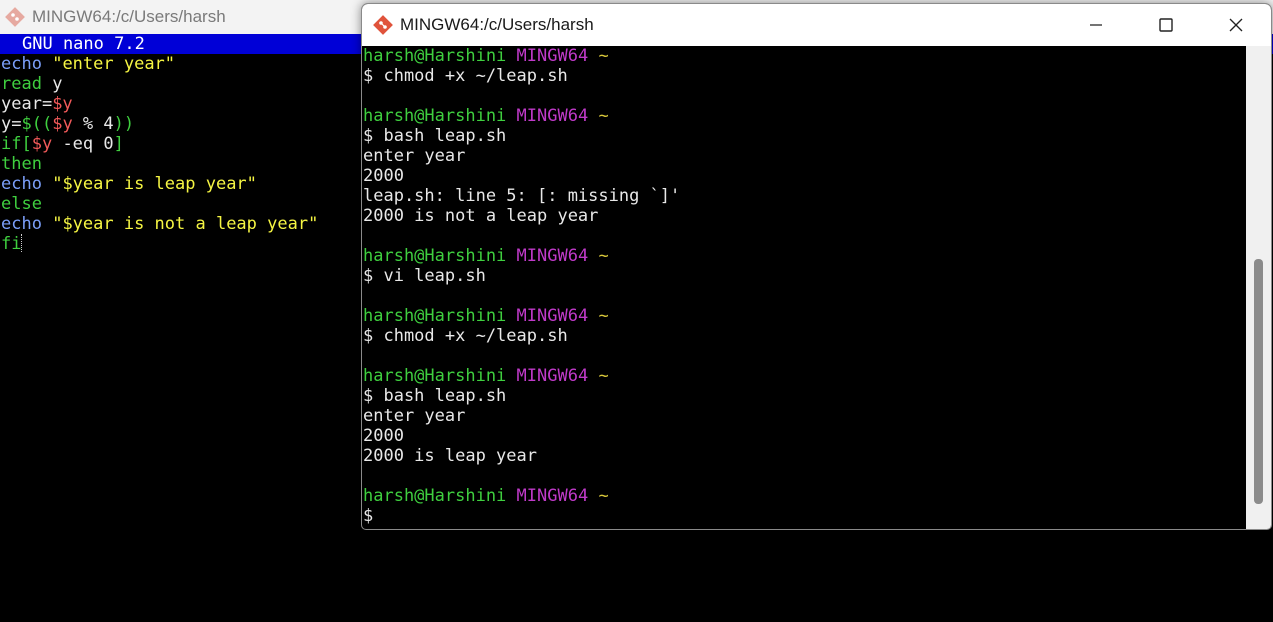 The image size is (1273, 622). Describe the element at coordinates (159, 204) in the screenshot. I see `code-line: else` at that location.